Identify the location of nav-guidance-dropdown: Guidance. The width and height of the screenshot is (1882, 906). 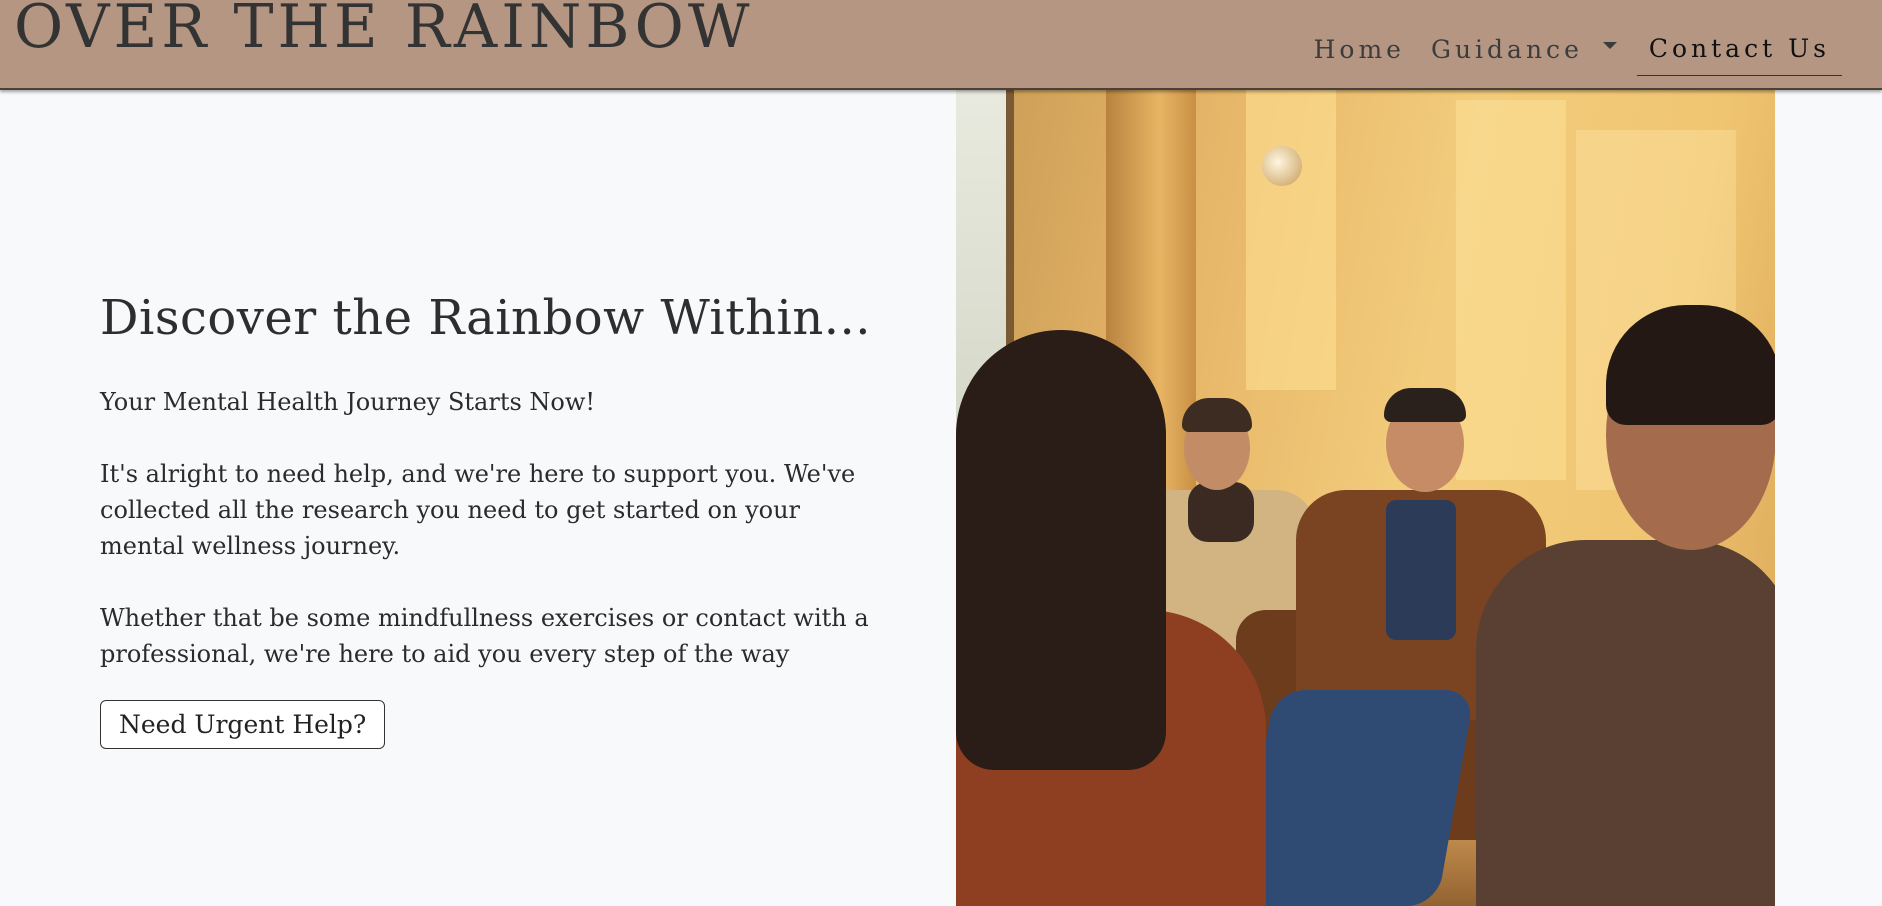
(1534, 49).